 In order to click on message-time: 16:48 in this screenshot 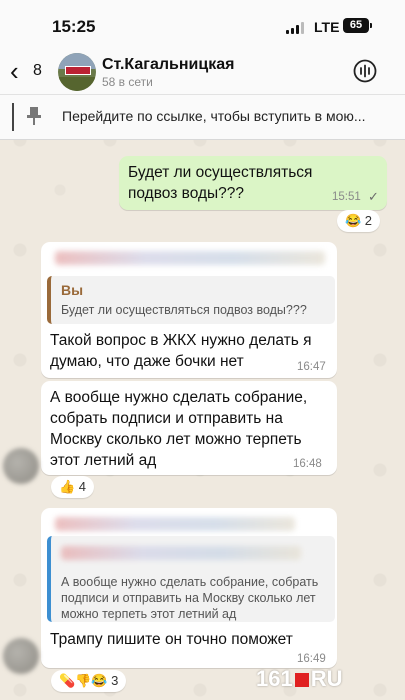, I will do `click(307, 464)`.